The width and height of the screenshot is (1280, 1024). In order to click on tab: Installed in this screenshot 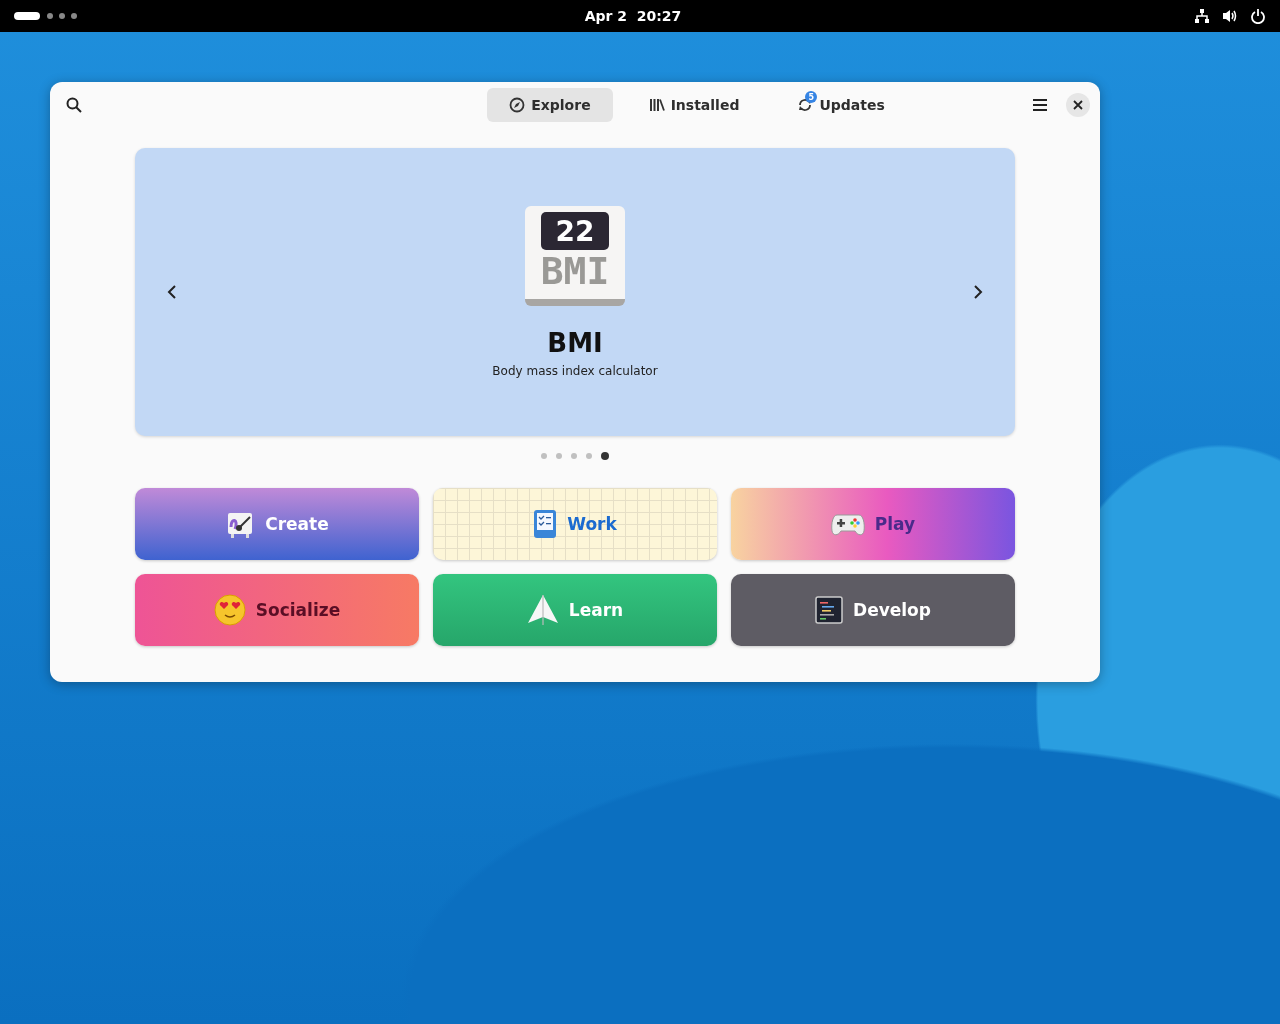, I will do `click(694, 105)`.